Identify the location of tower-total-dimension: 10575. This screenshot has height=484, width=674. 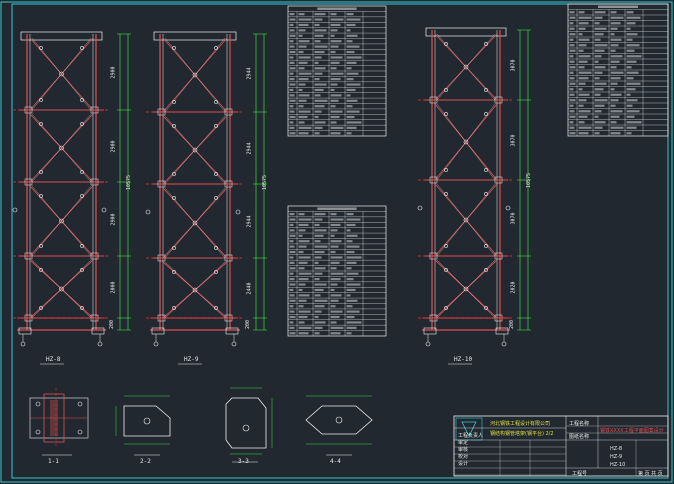
(129, 182).